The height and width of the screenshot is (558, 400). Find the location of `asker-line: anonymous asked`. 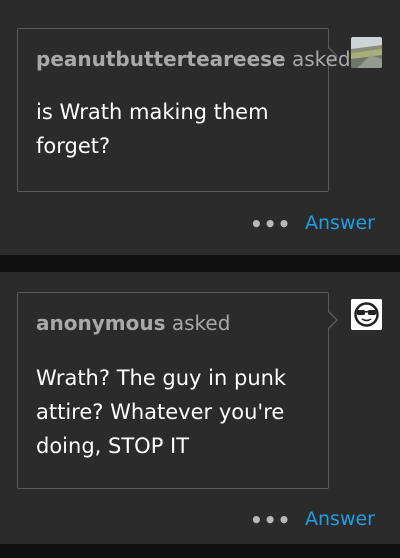

asker-line: anonymous asked is located at coordinates (133, 323).